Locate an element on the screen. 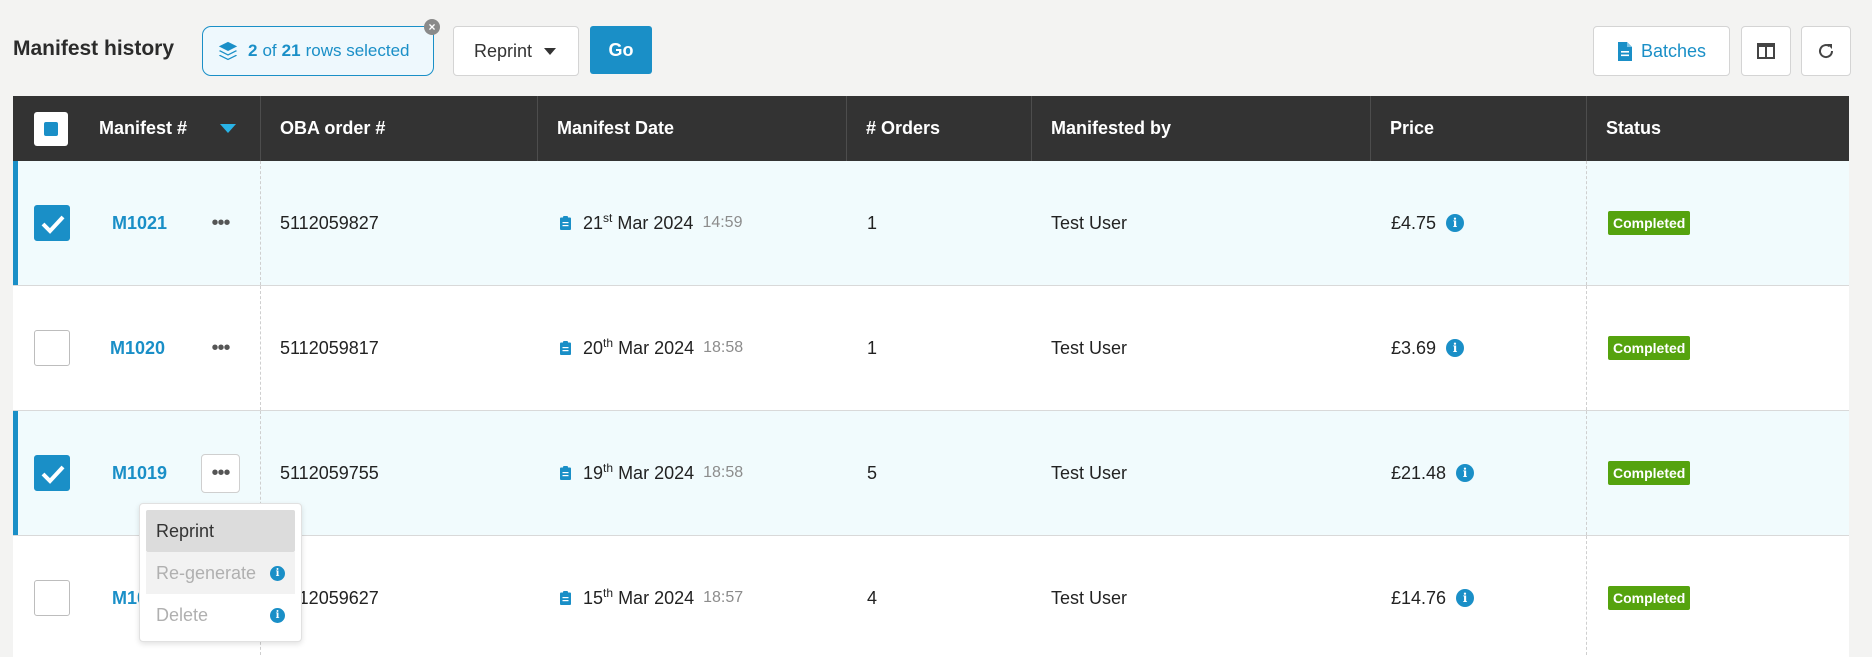 Image resolution: width=1872 pixels, height=657 pixels. layers-icon is located at coordinates (228, 51).